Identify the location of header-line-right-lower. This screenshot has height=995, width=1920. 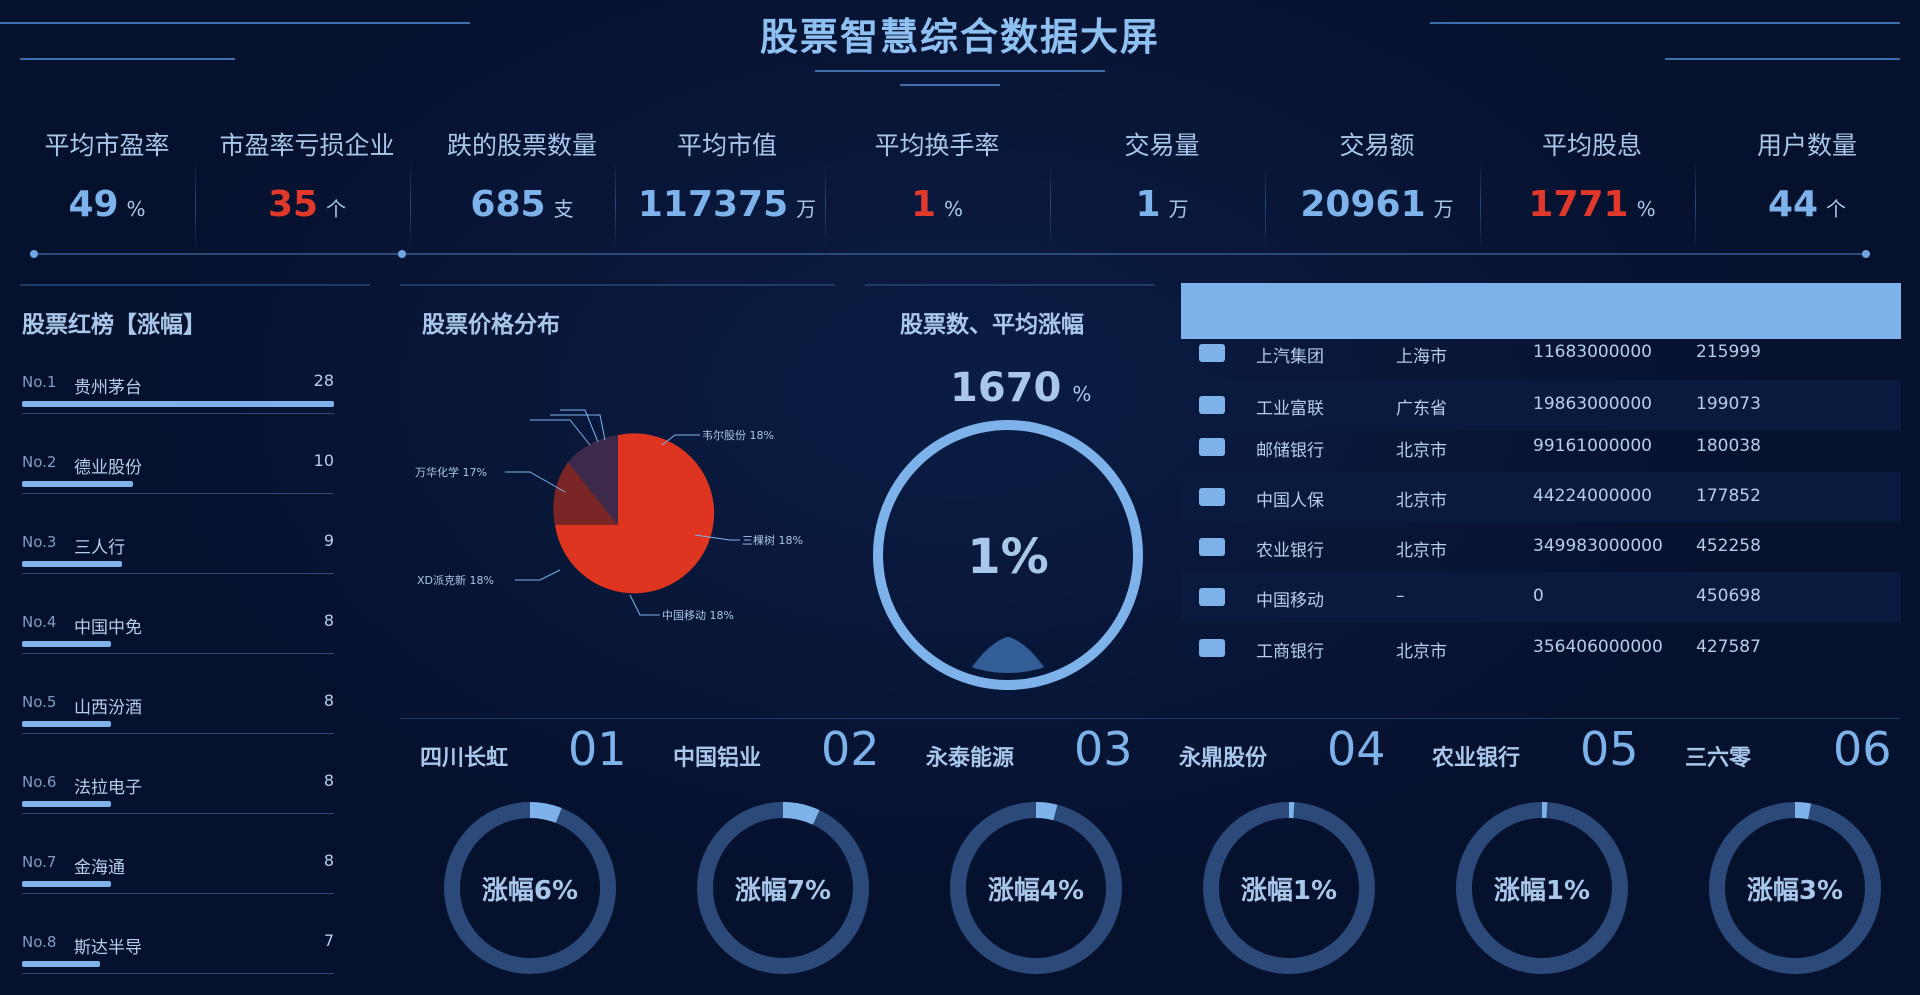
(1782, 59).